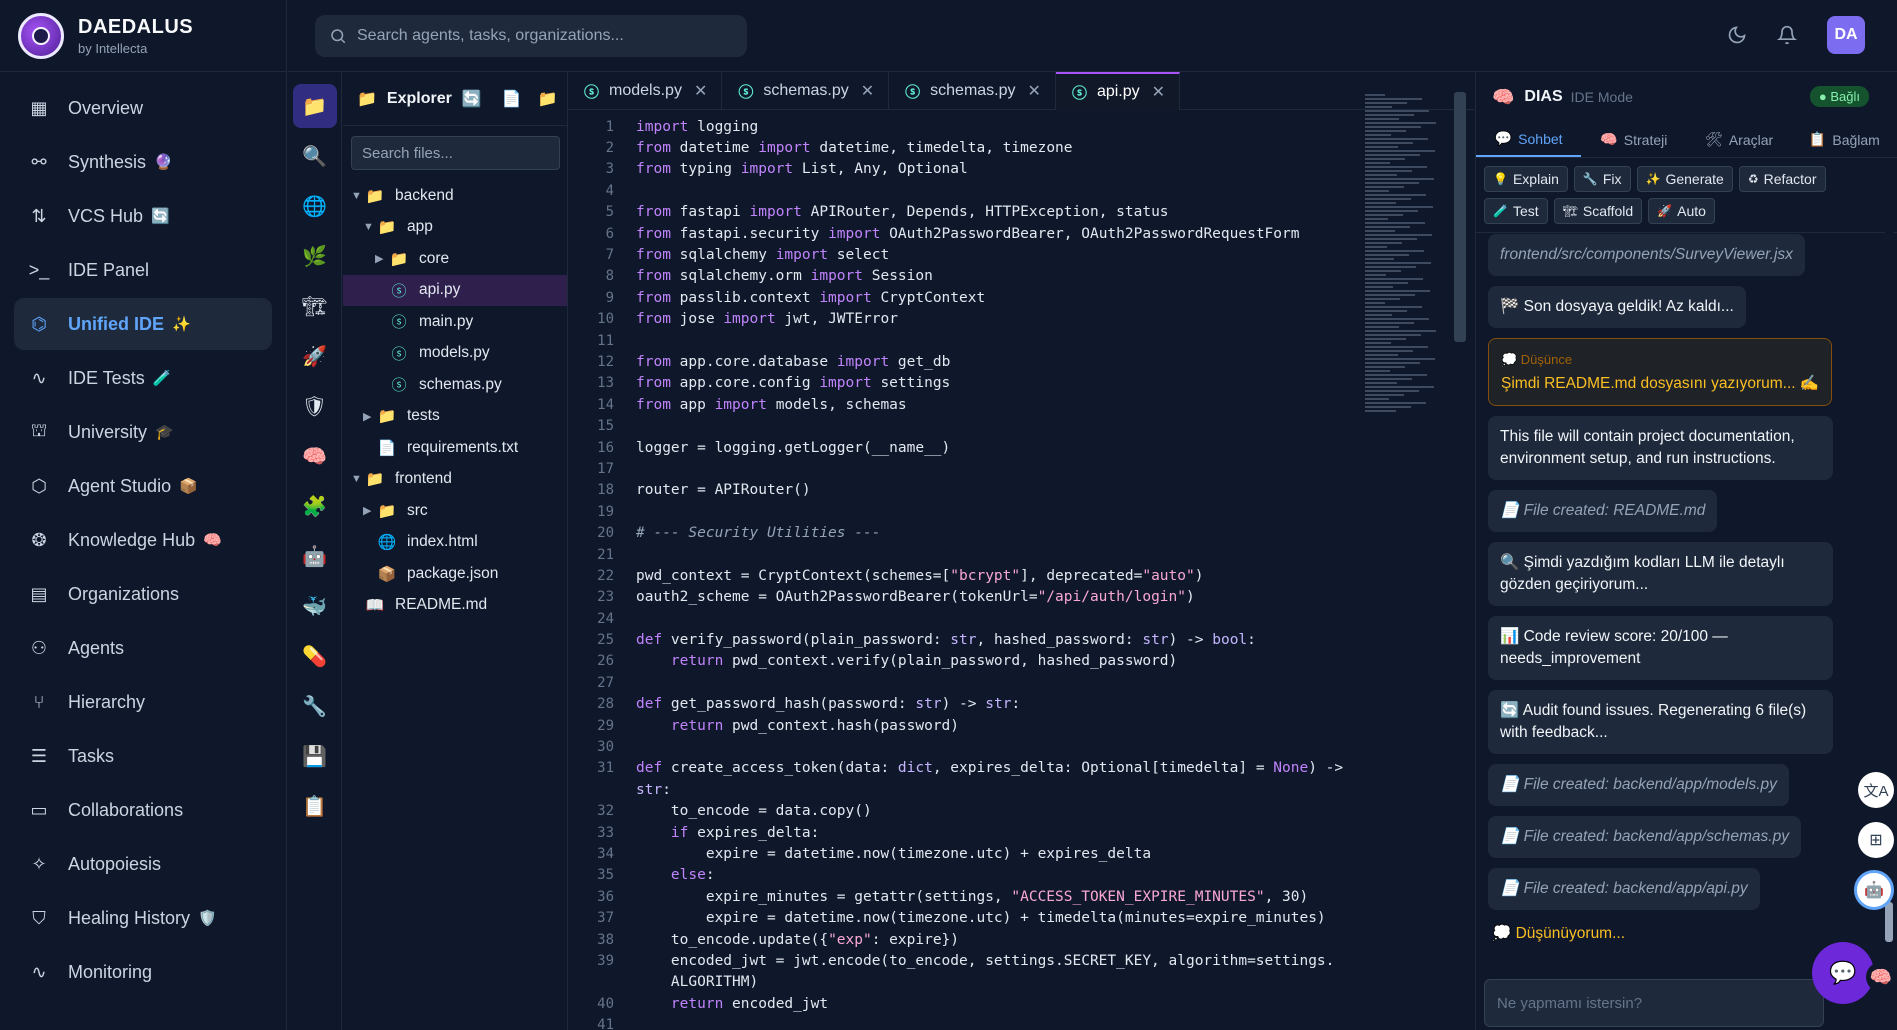 The height and width of the screenshot is (1030, 1897). What do you see at coordinates (455, 385) in the screenshot?
I see `tree-item: ⓢ schemas.py` at bounding box center [455, 385].